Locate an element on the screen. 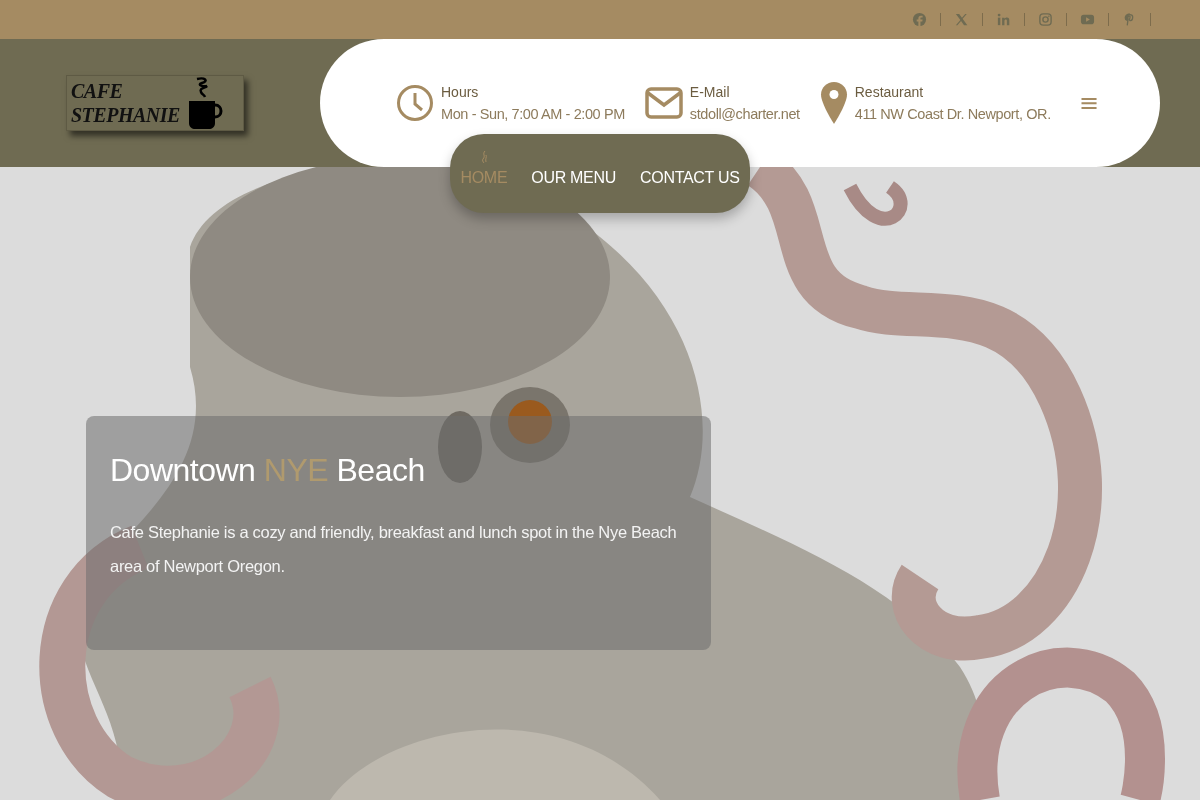 This screenshot has height=800, width=1200. contact-value: stdoll@charter.net is located at coordinates (744, 114).